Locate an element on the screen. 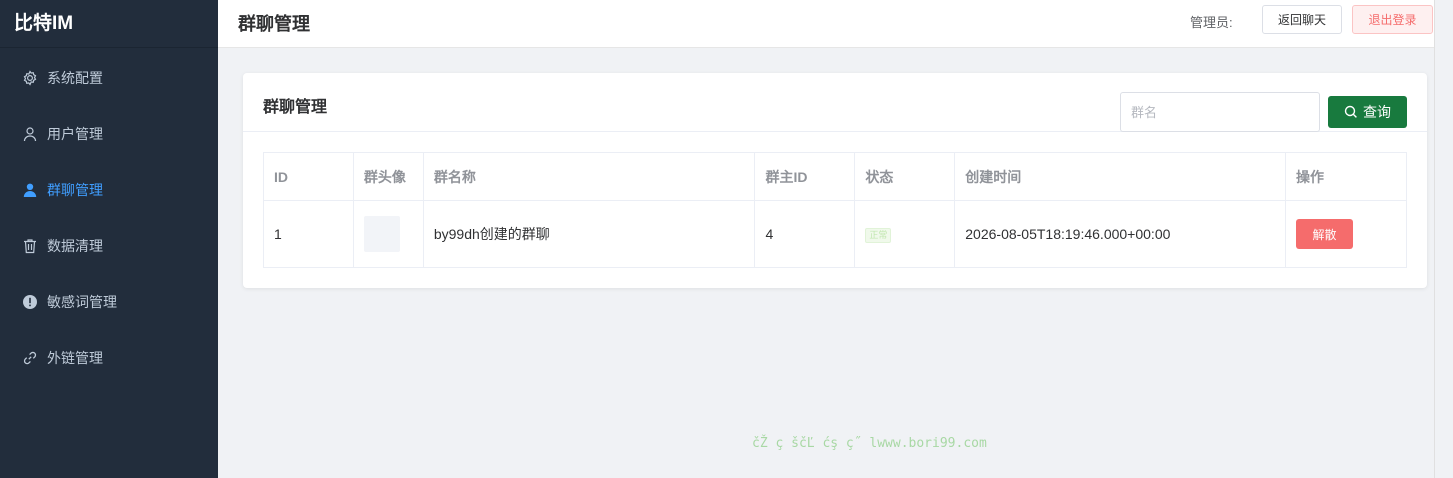  column-header-actions: 操作 is located at coordinates (1346, 176).